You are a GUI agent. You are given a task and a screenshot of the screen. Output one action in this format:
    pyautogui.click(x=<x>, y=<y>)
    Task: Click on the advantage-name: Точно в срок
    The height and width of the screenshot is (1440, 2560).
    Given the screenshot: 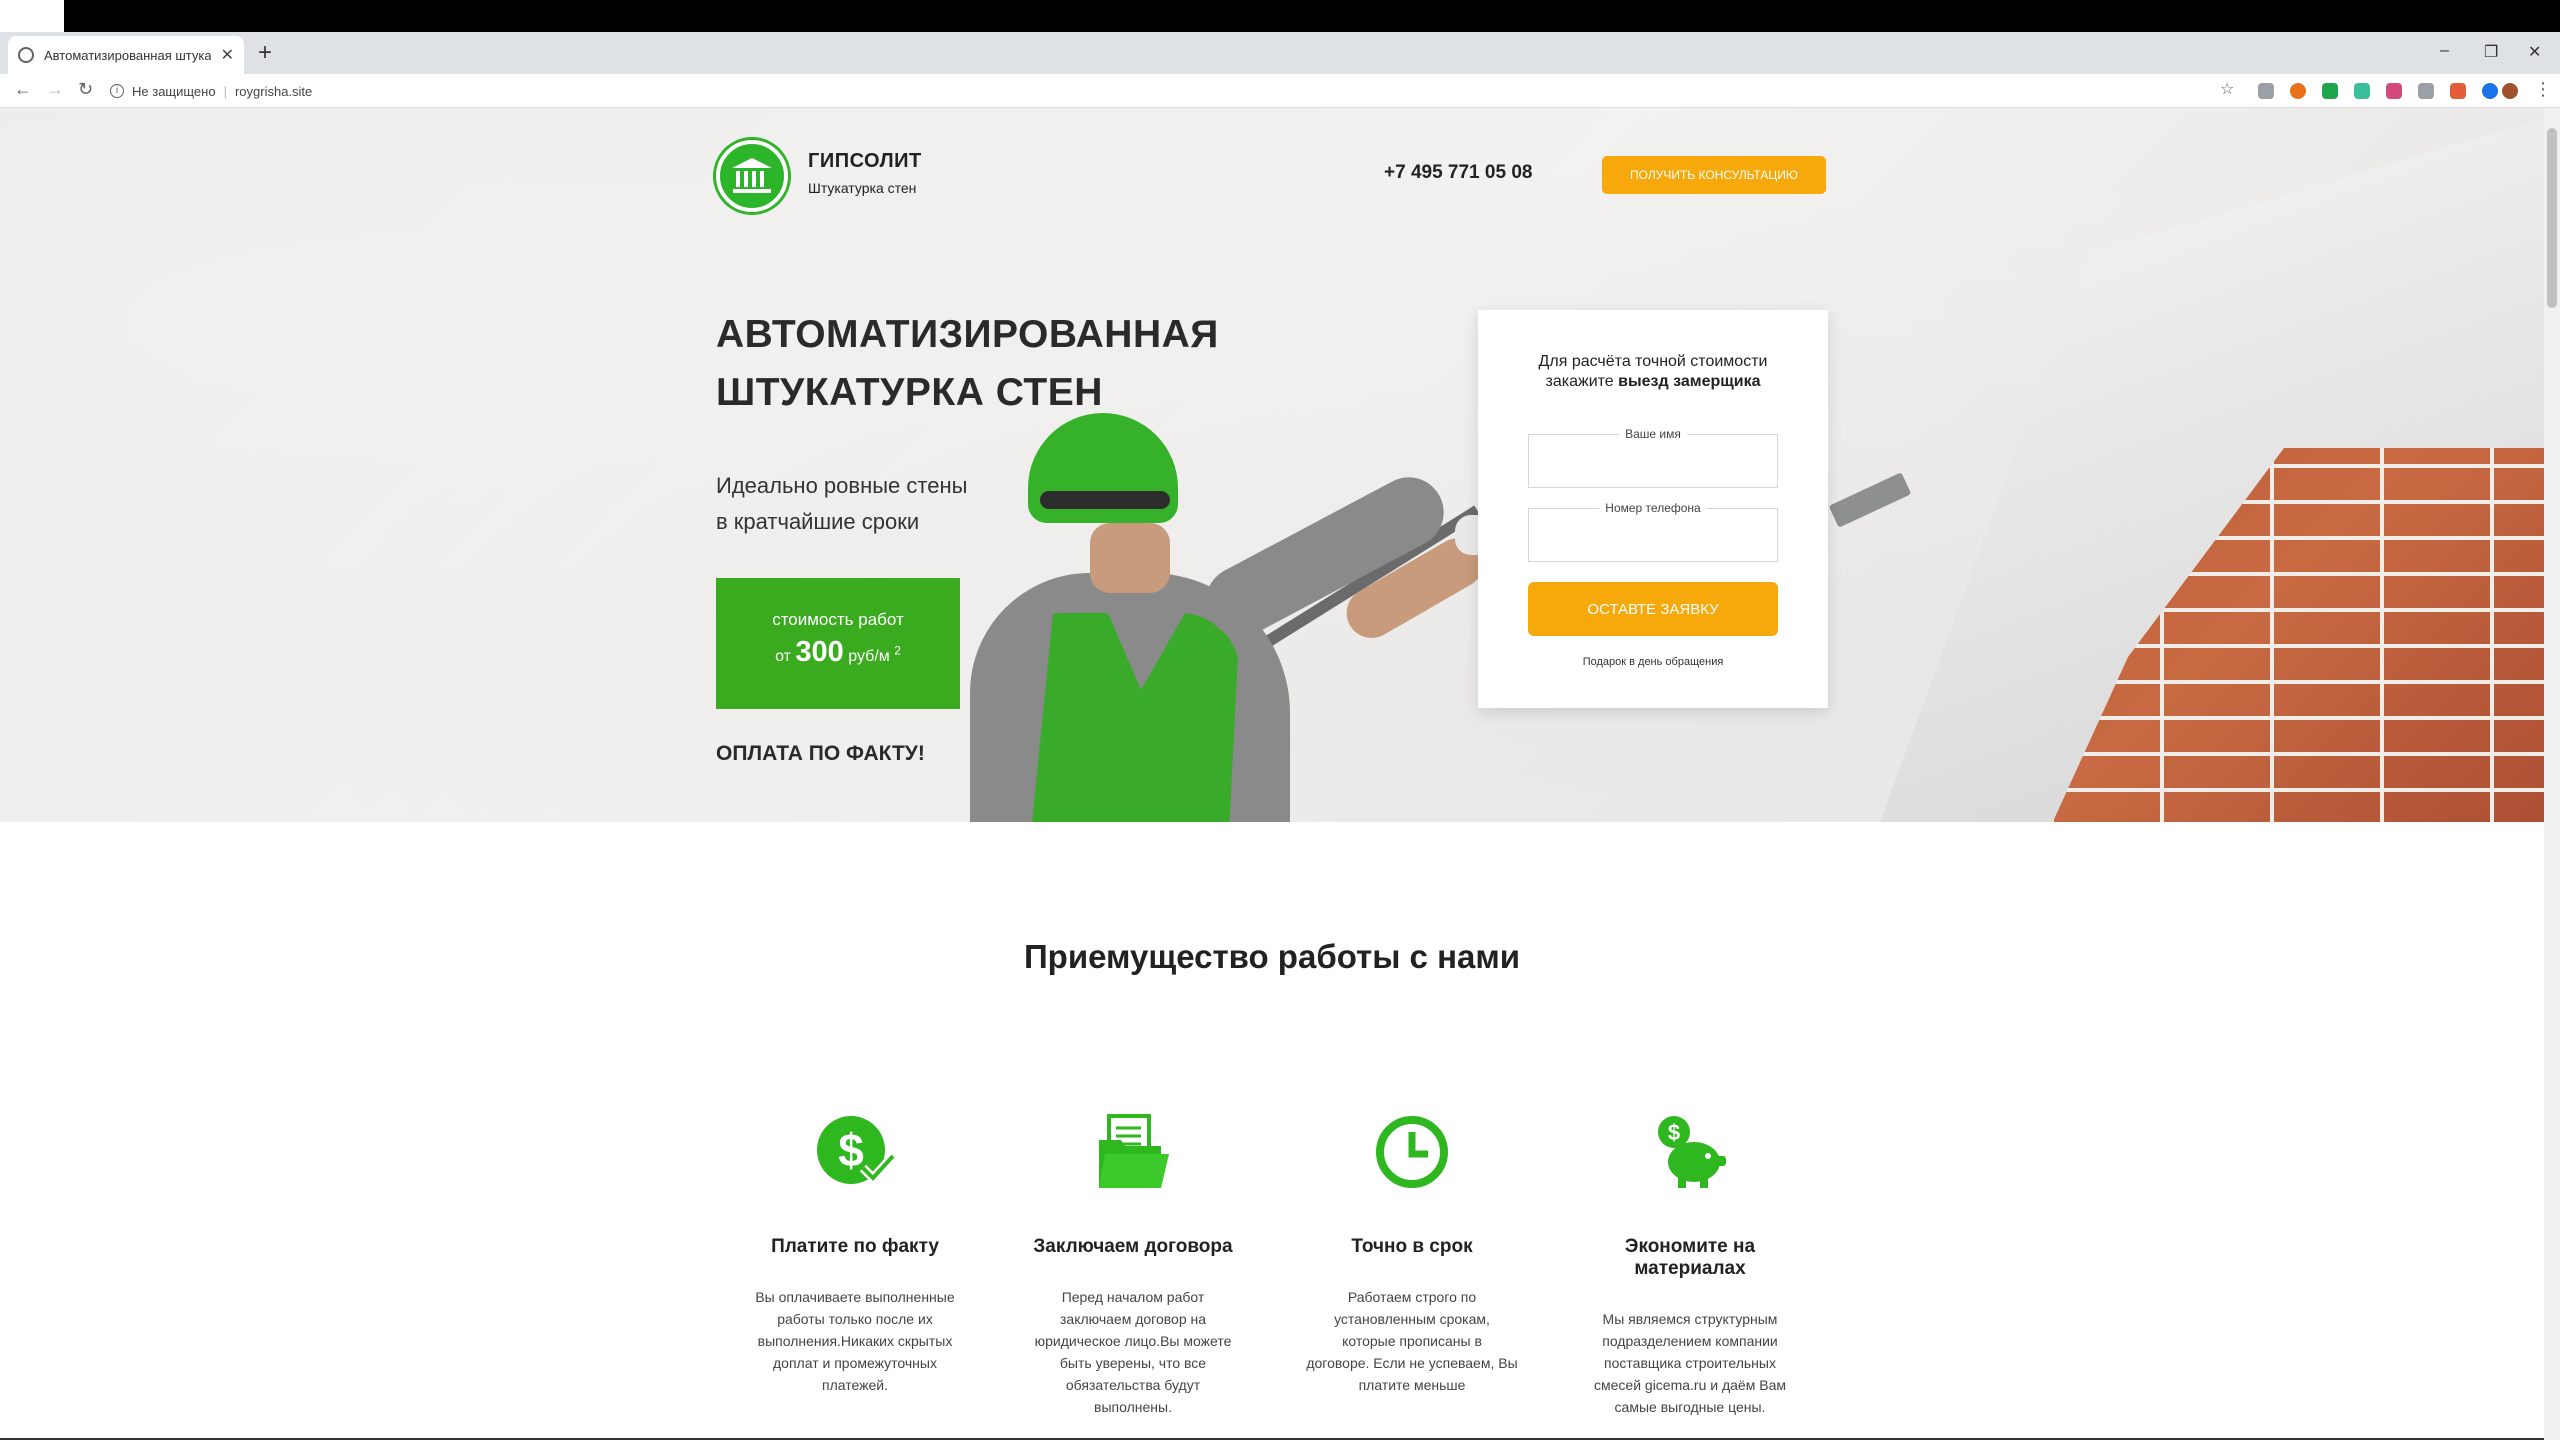 What is the action you would take?
    pyautogui.click(x=1412, y=1246)
    